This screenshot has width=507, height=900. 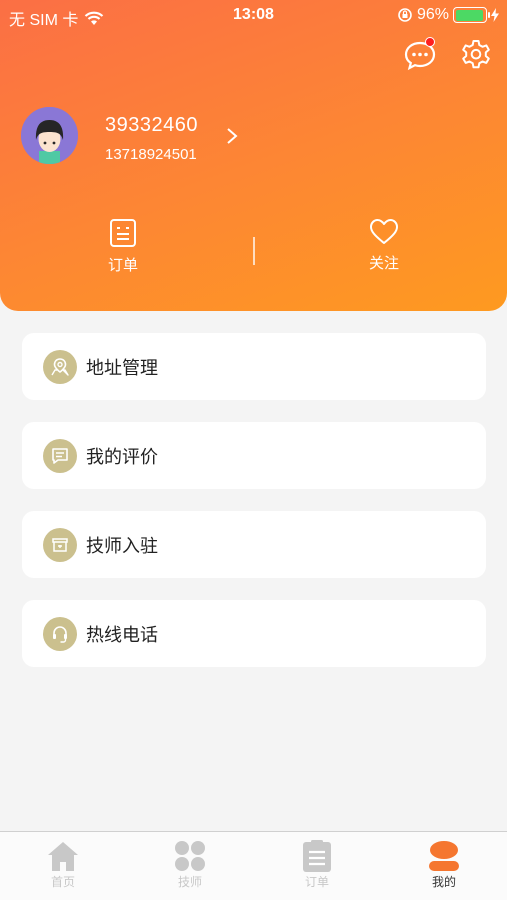 What do you see at coordinates (151, 125) in the screenshot?
I see `username: 39332460` at bounding box center [151, 125].